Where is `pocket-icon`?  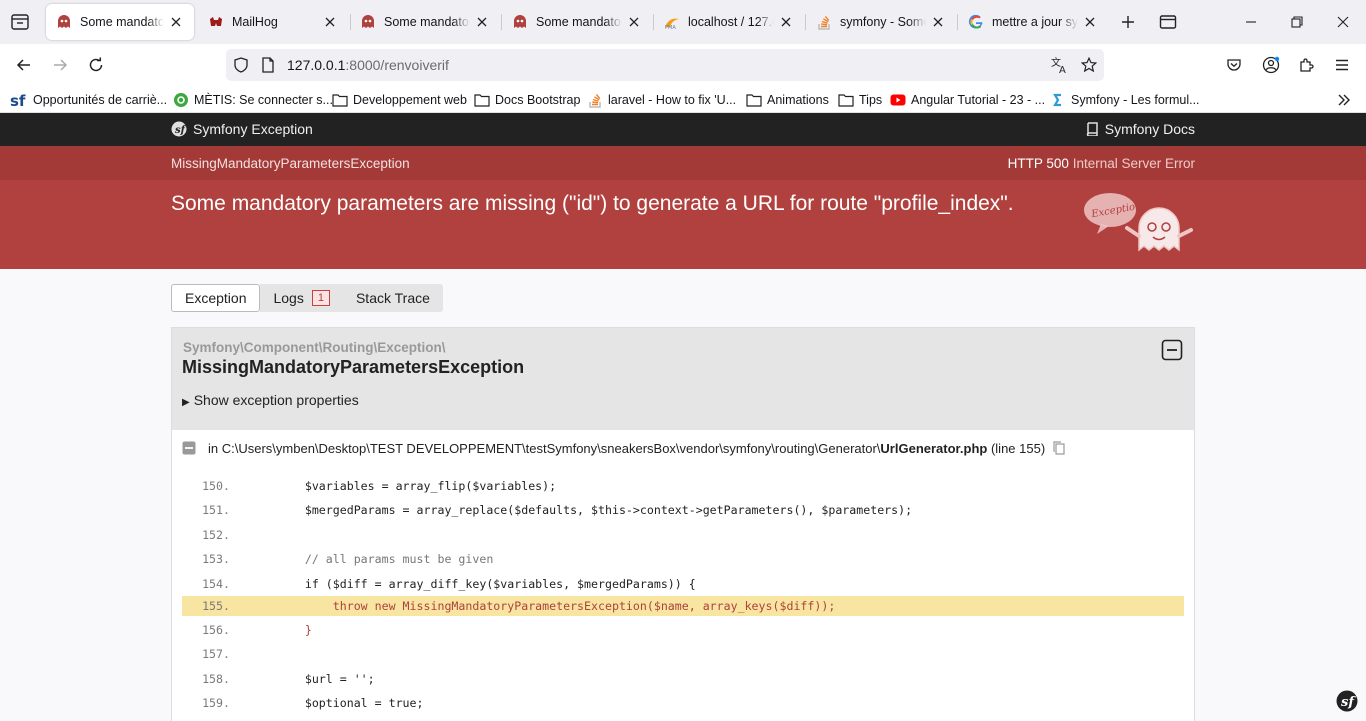
pocket-icon is located at coordinates (1234, 65).